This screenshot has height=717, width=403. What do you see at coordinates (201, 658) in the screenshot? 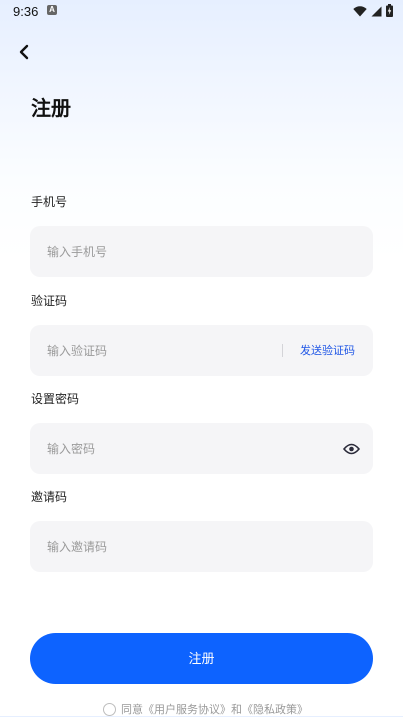
I see `register-button: 注册` at bounding box center [201, 658].